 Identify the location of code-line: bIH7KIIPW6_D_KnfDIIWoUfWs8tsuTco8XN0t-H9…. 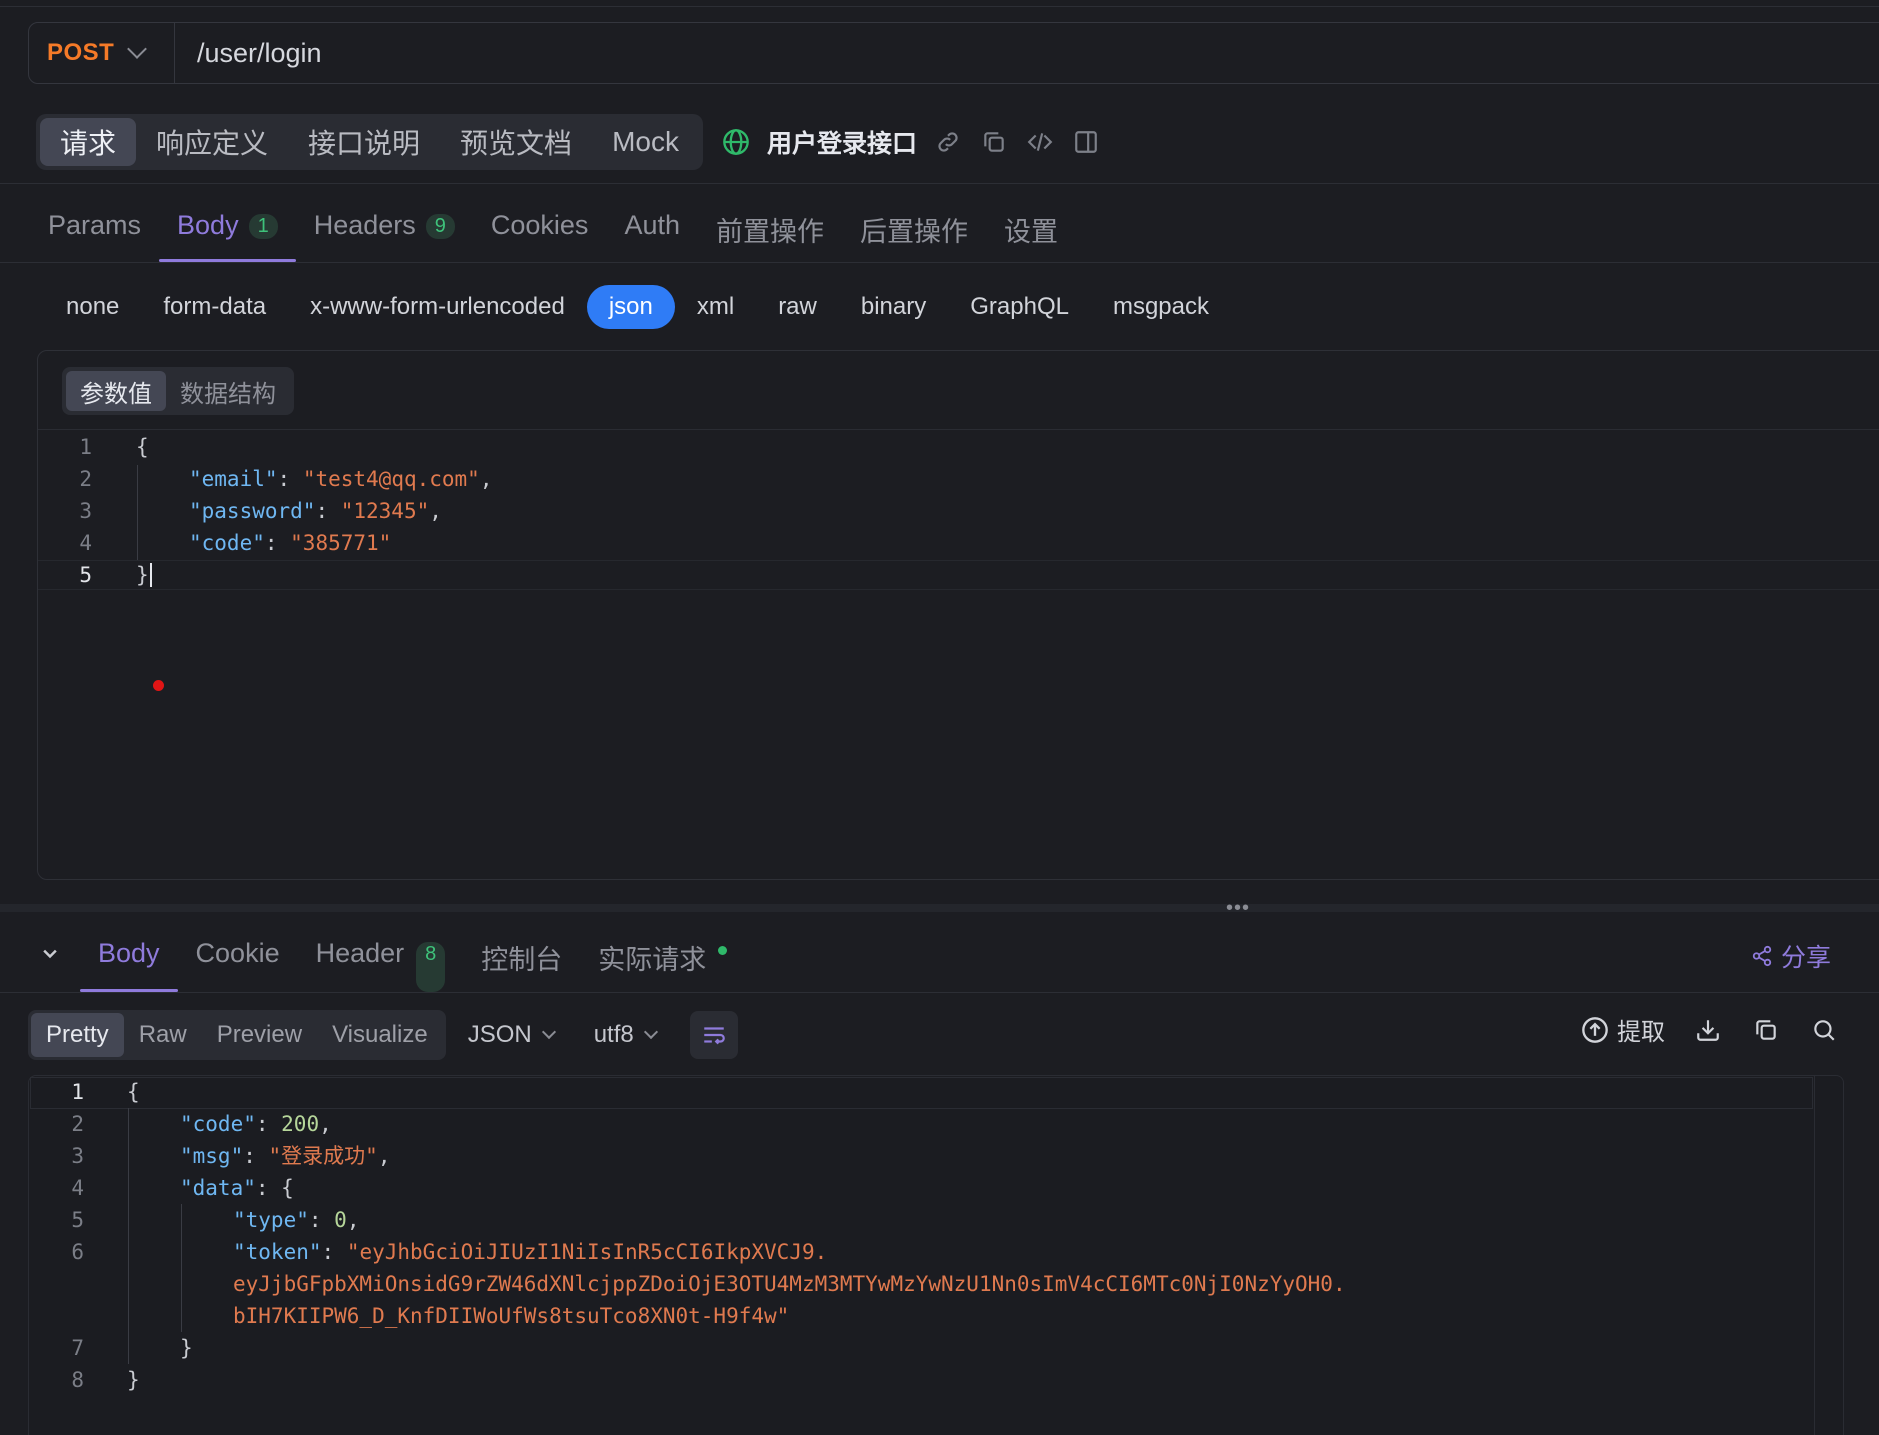
(511, 1316).